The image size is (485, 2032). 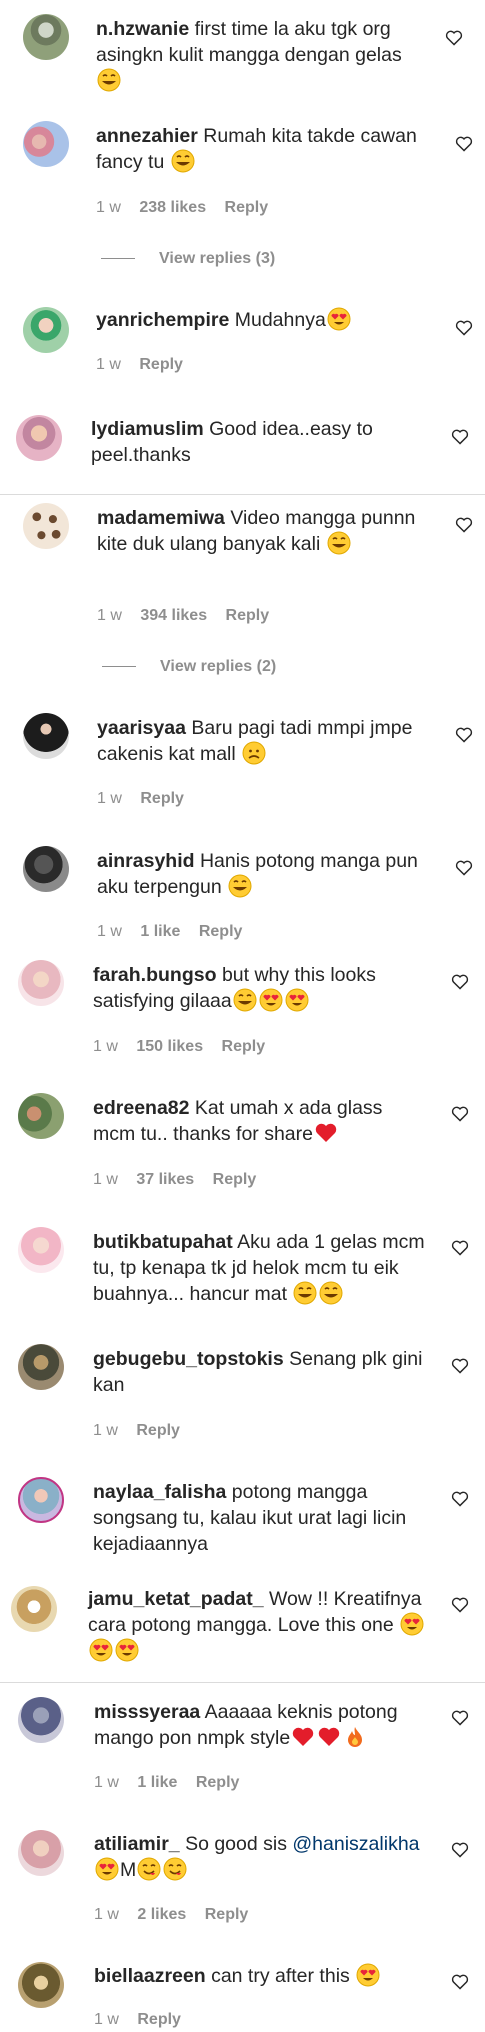 What do you see at coordinates (146, 861) in the screenshot?
I see `comment-username: ainrasyhid` at bounding box center [146, 861].